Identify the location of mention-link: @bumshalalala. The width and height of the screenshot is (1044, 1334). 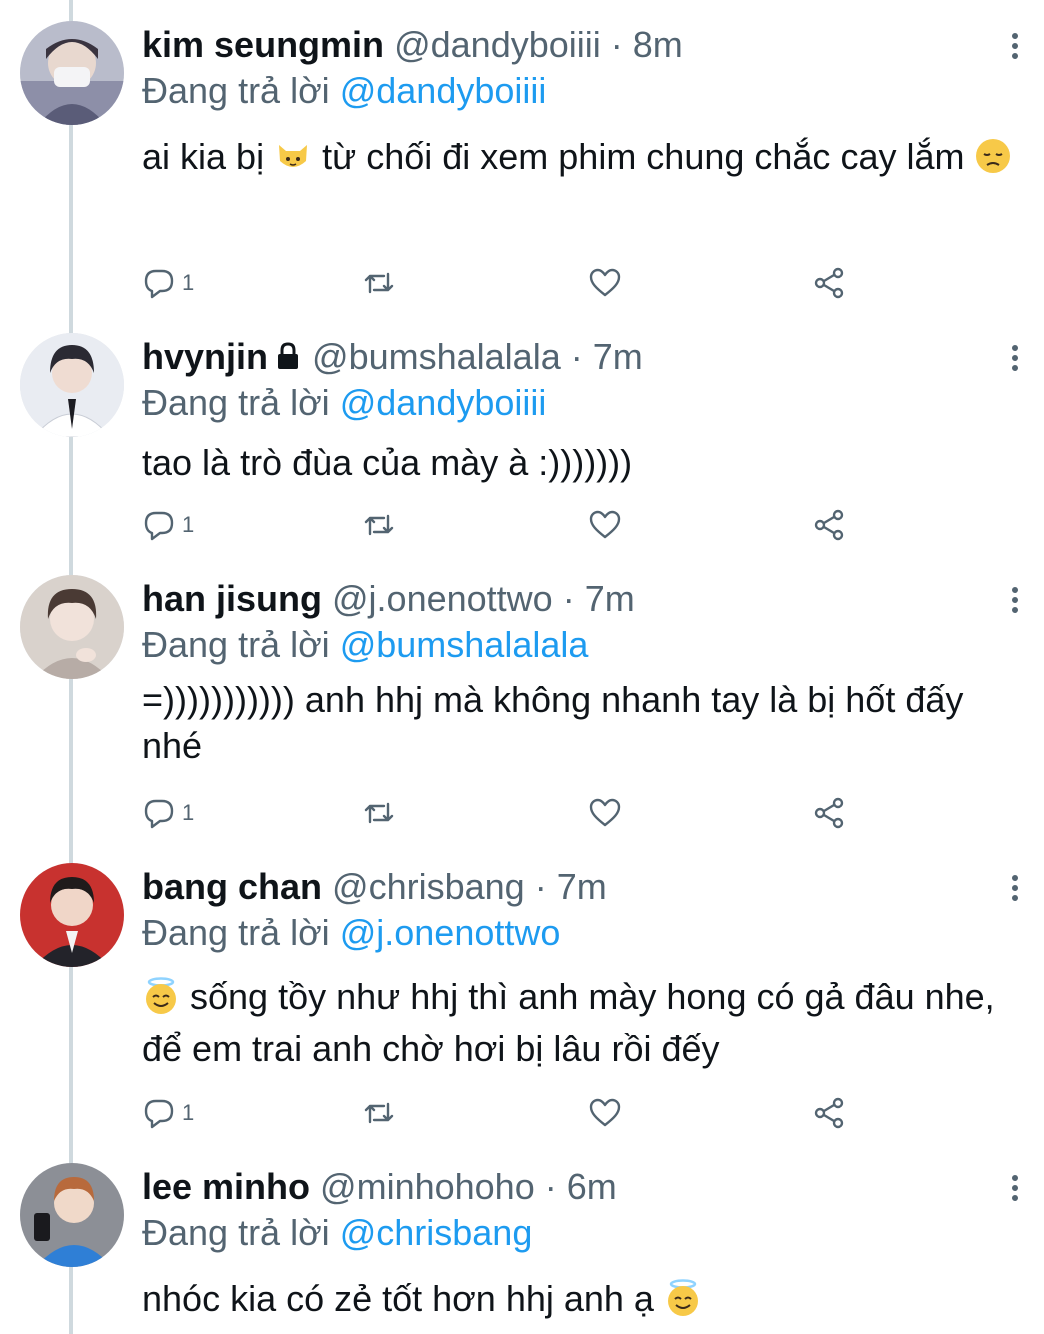
(464, 644).